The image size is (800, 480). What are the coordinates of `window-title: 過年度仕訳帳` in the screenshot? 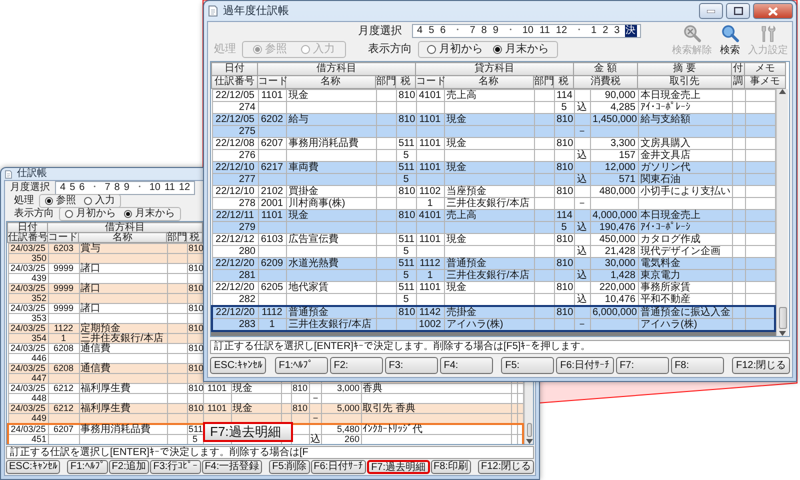 It's located at (256, 11).